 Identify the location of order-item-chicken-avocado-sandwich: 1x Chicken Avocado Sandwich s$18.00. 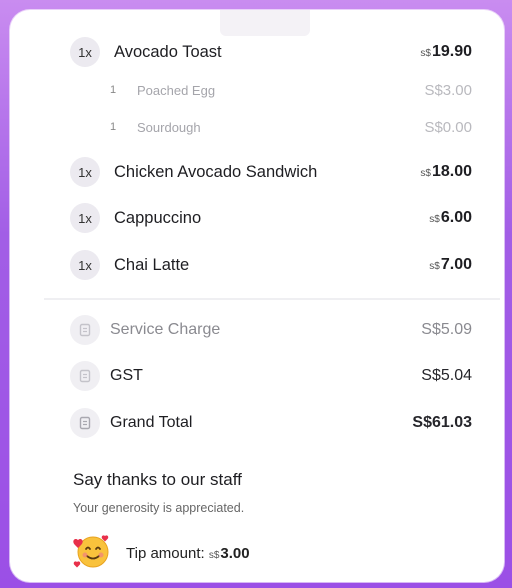
(257, 172).